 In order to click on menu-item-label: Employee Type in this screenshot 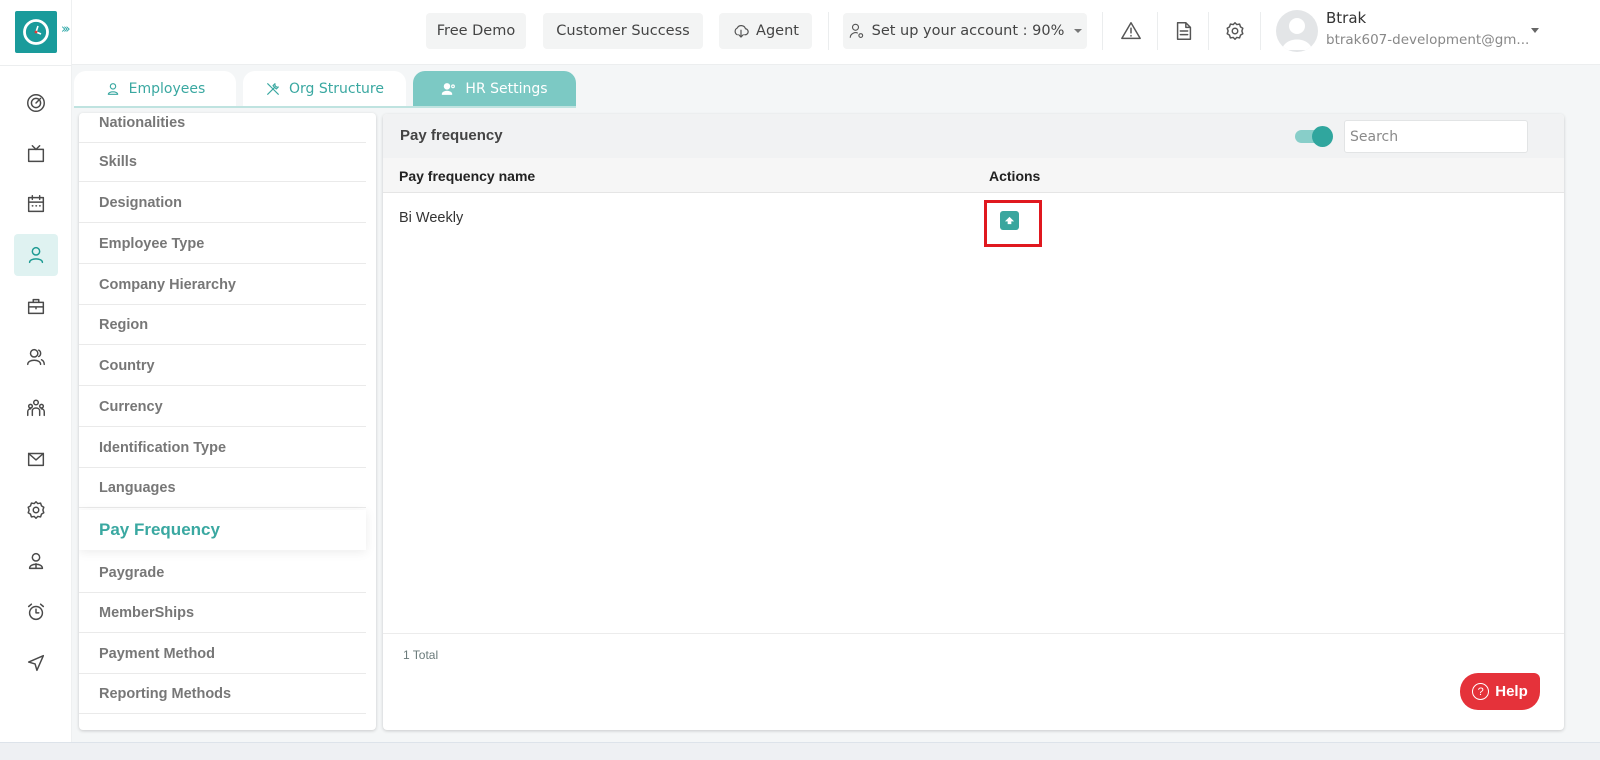, I will do `click(152, 243)`.